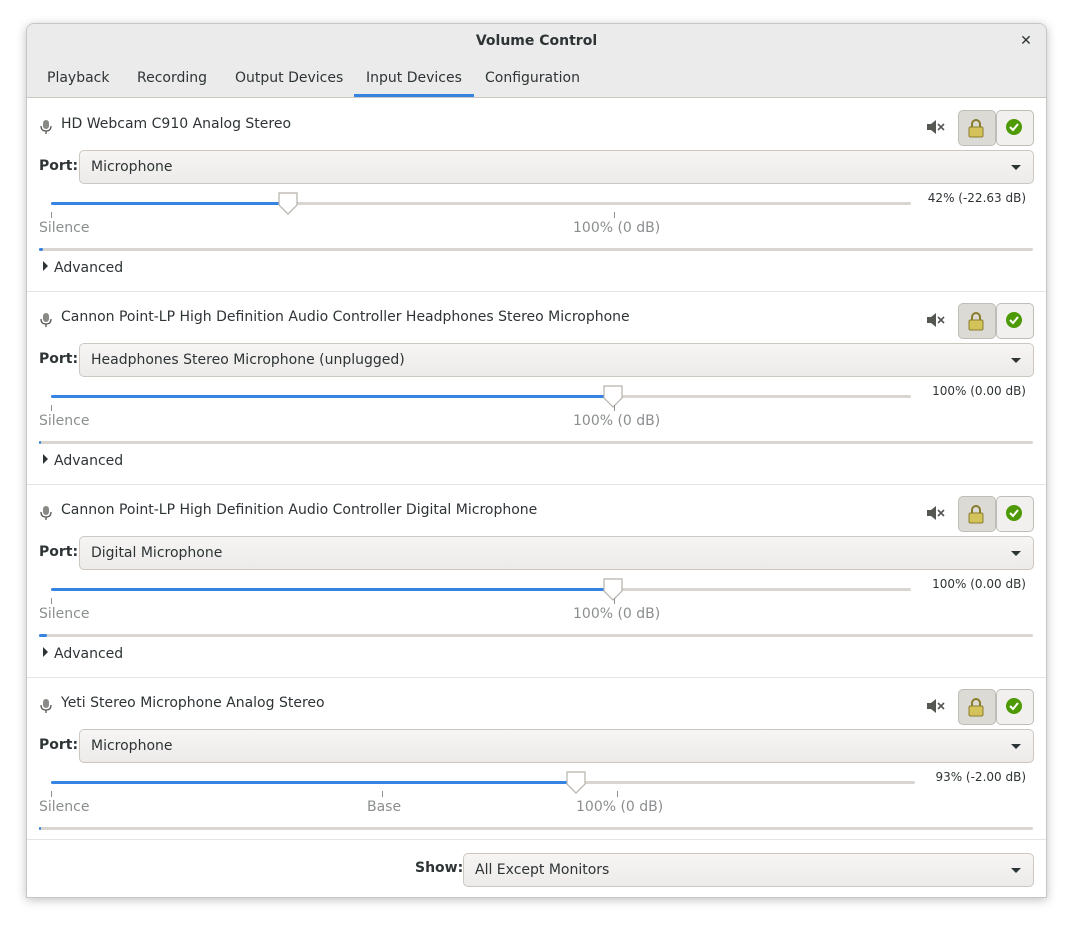  What do you see at coordinates (976, 198) in the screenshot?
I see `volume-readout: 42% (-22.63 dB)` at bounding box center [976, 198].